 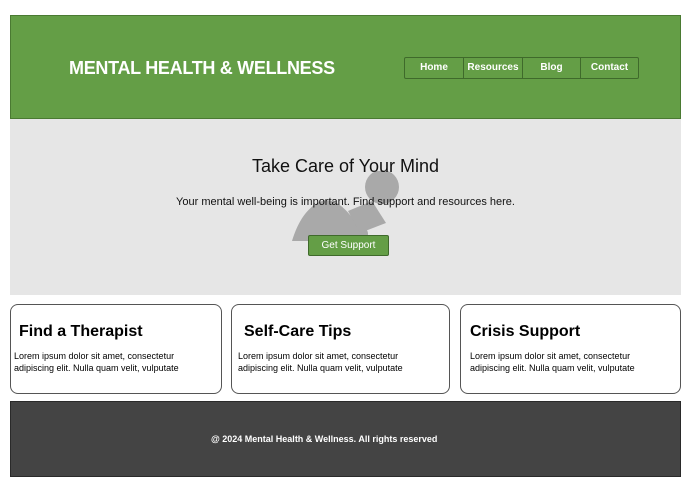 What do you see at coordinates (609, 68) in the screenshot?
I see `nav-item-contact: Contact` at bounding box center [609, 68].